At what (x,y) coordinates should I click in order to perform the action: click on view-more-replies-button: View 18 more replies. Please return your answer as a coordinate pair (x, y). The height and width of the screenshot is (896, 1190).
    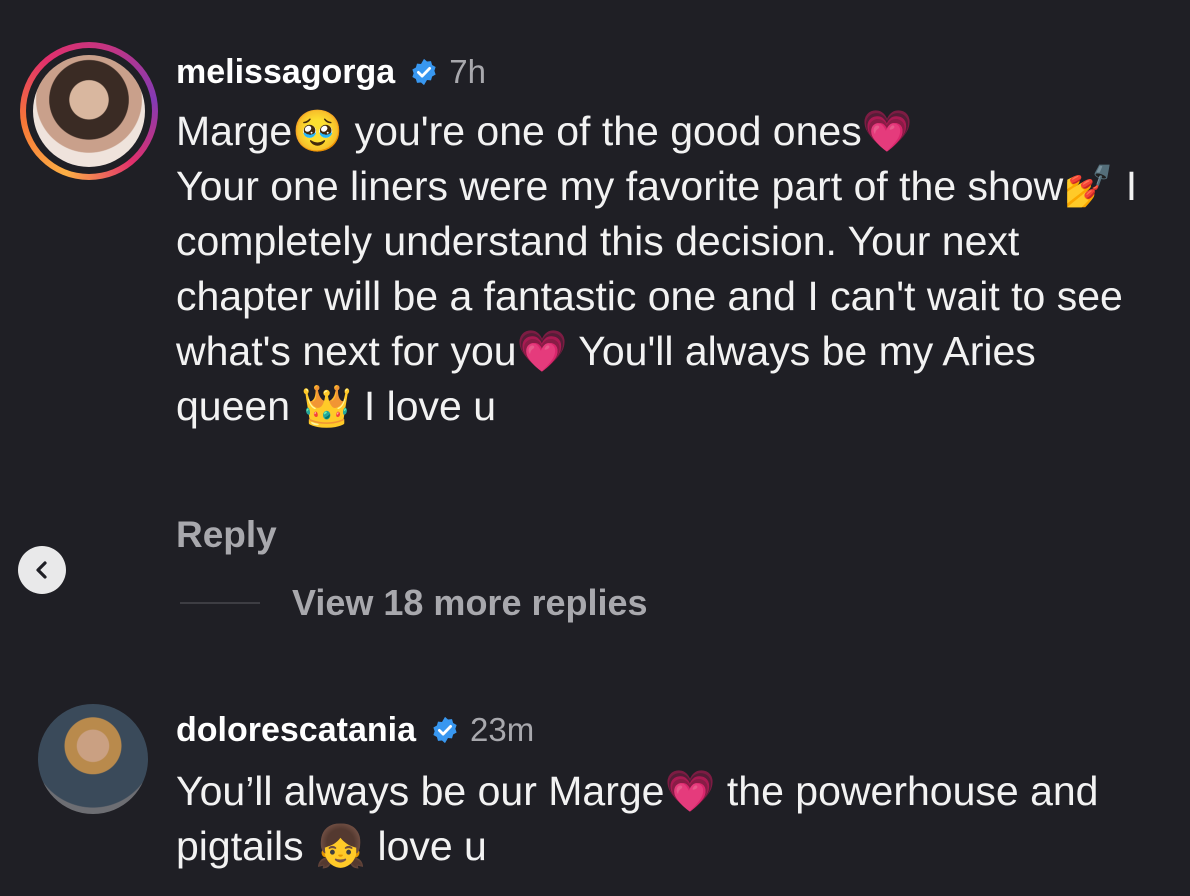
    Looking at the image, I should click on (414, 603).